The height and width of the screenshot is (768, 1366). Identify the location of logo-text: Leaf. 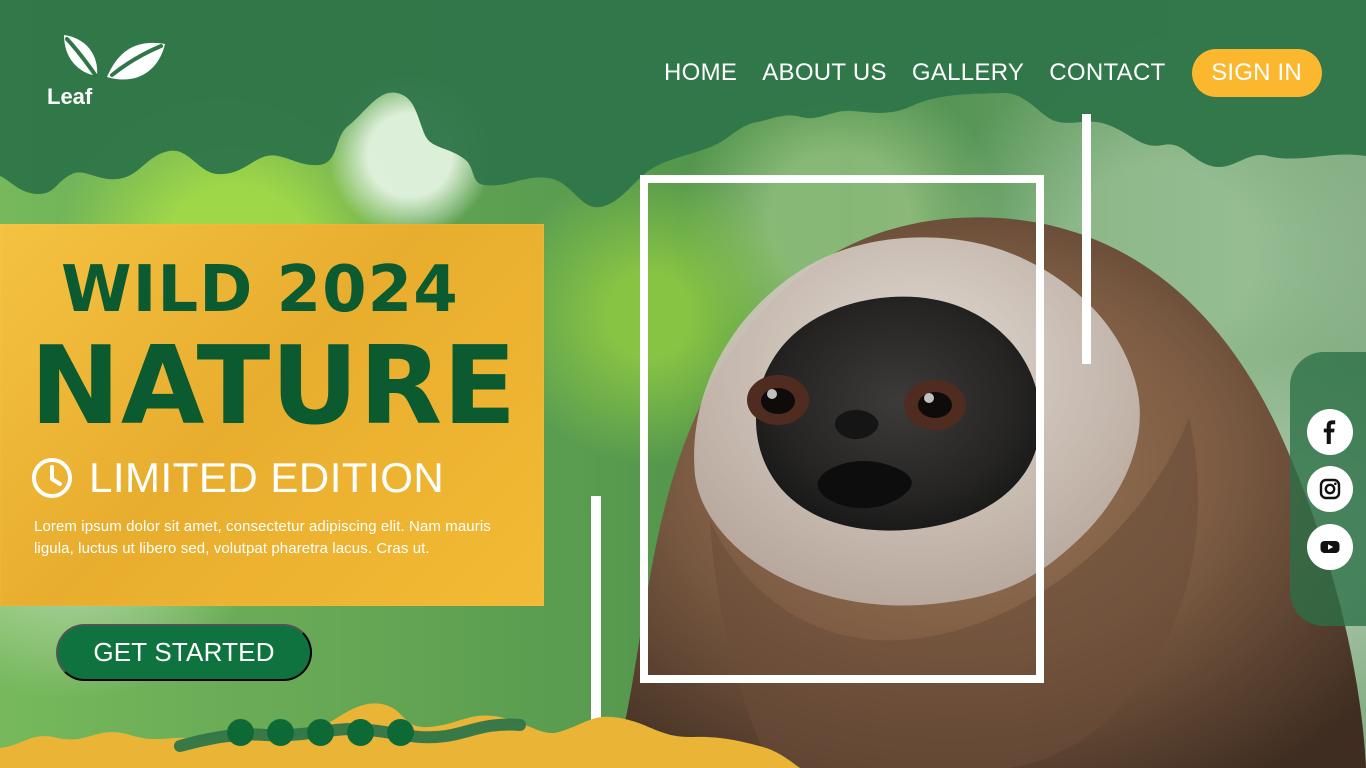
(70, 96).